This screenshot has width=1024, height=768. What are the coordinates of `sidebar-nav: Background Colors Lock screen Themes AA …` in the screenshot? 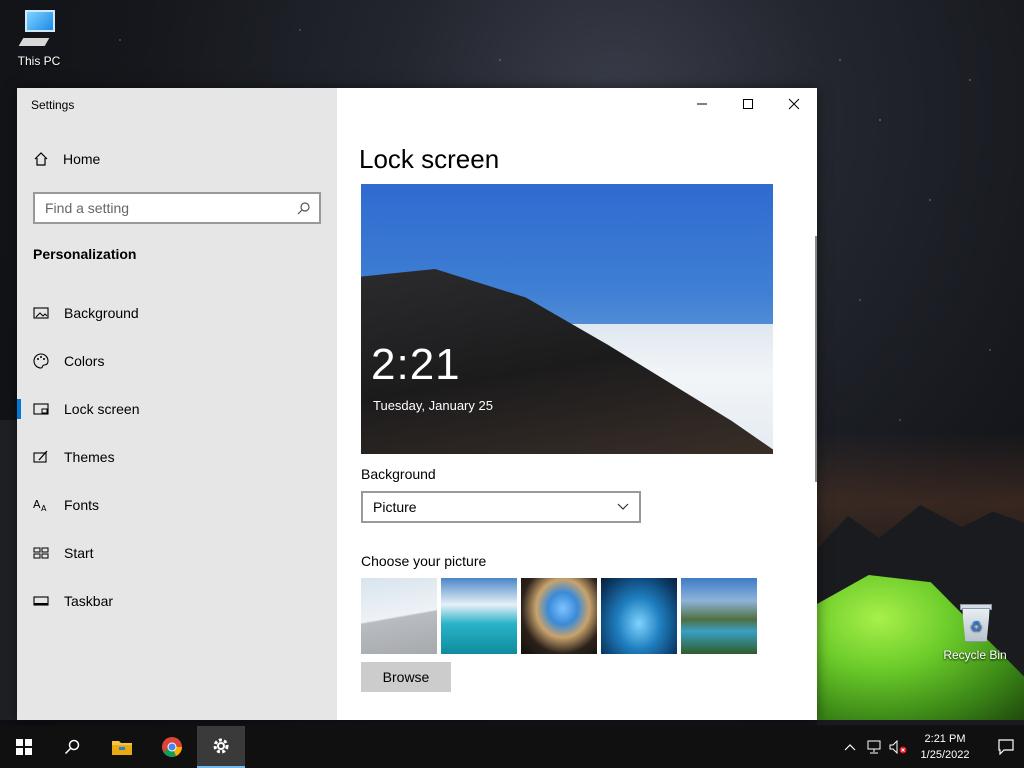 It's located at (177, 457).